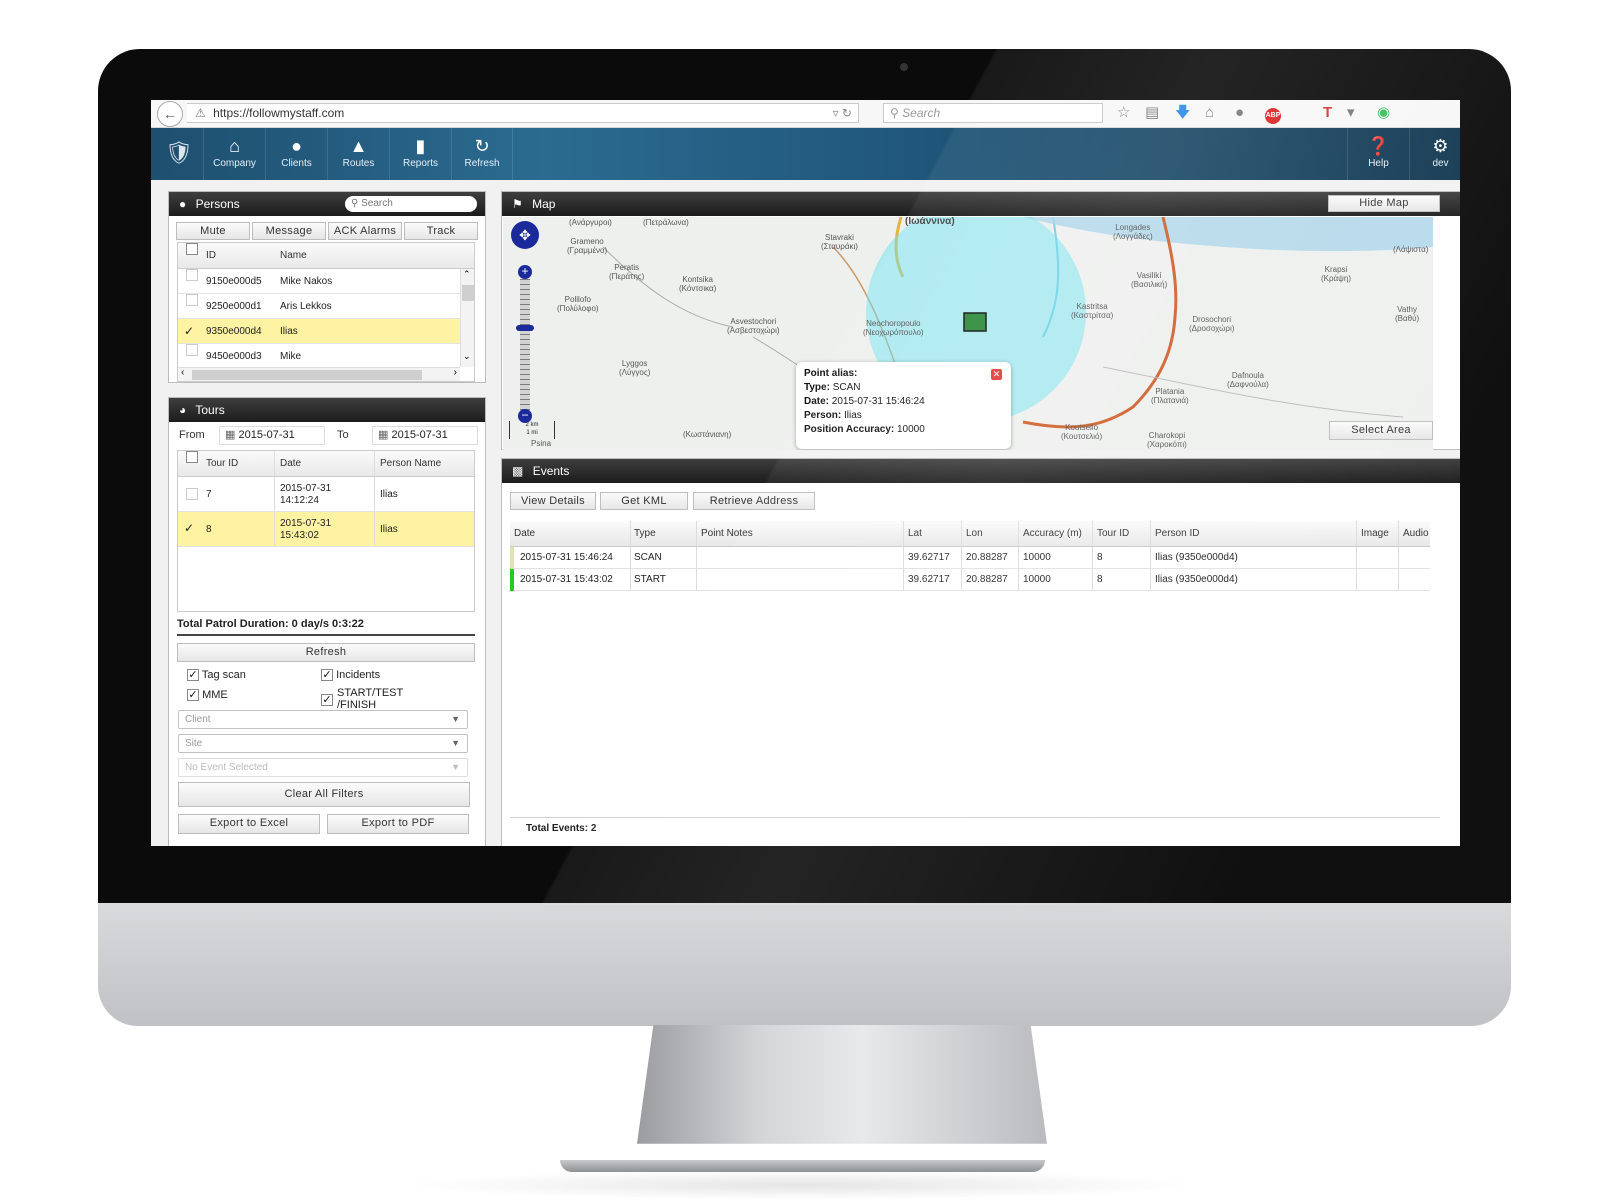 This screenshot has width=1600, height=1200. What do you see at coordinates (455, 372) in the screenshot?
I see `scroll-right-icon: ›` at bounding box center [455, 372].